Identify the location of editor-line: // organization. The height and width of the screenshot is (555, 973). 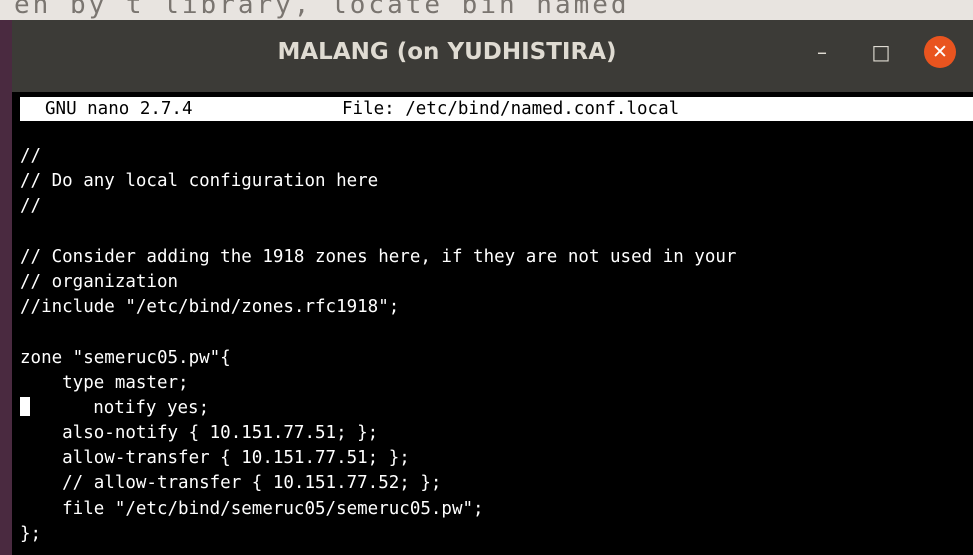
(99, 281).